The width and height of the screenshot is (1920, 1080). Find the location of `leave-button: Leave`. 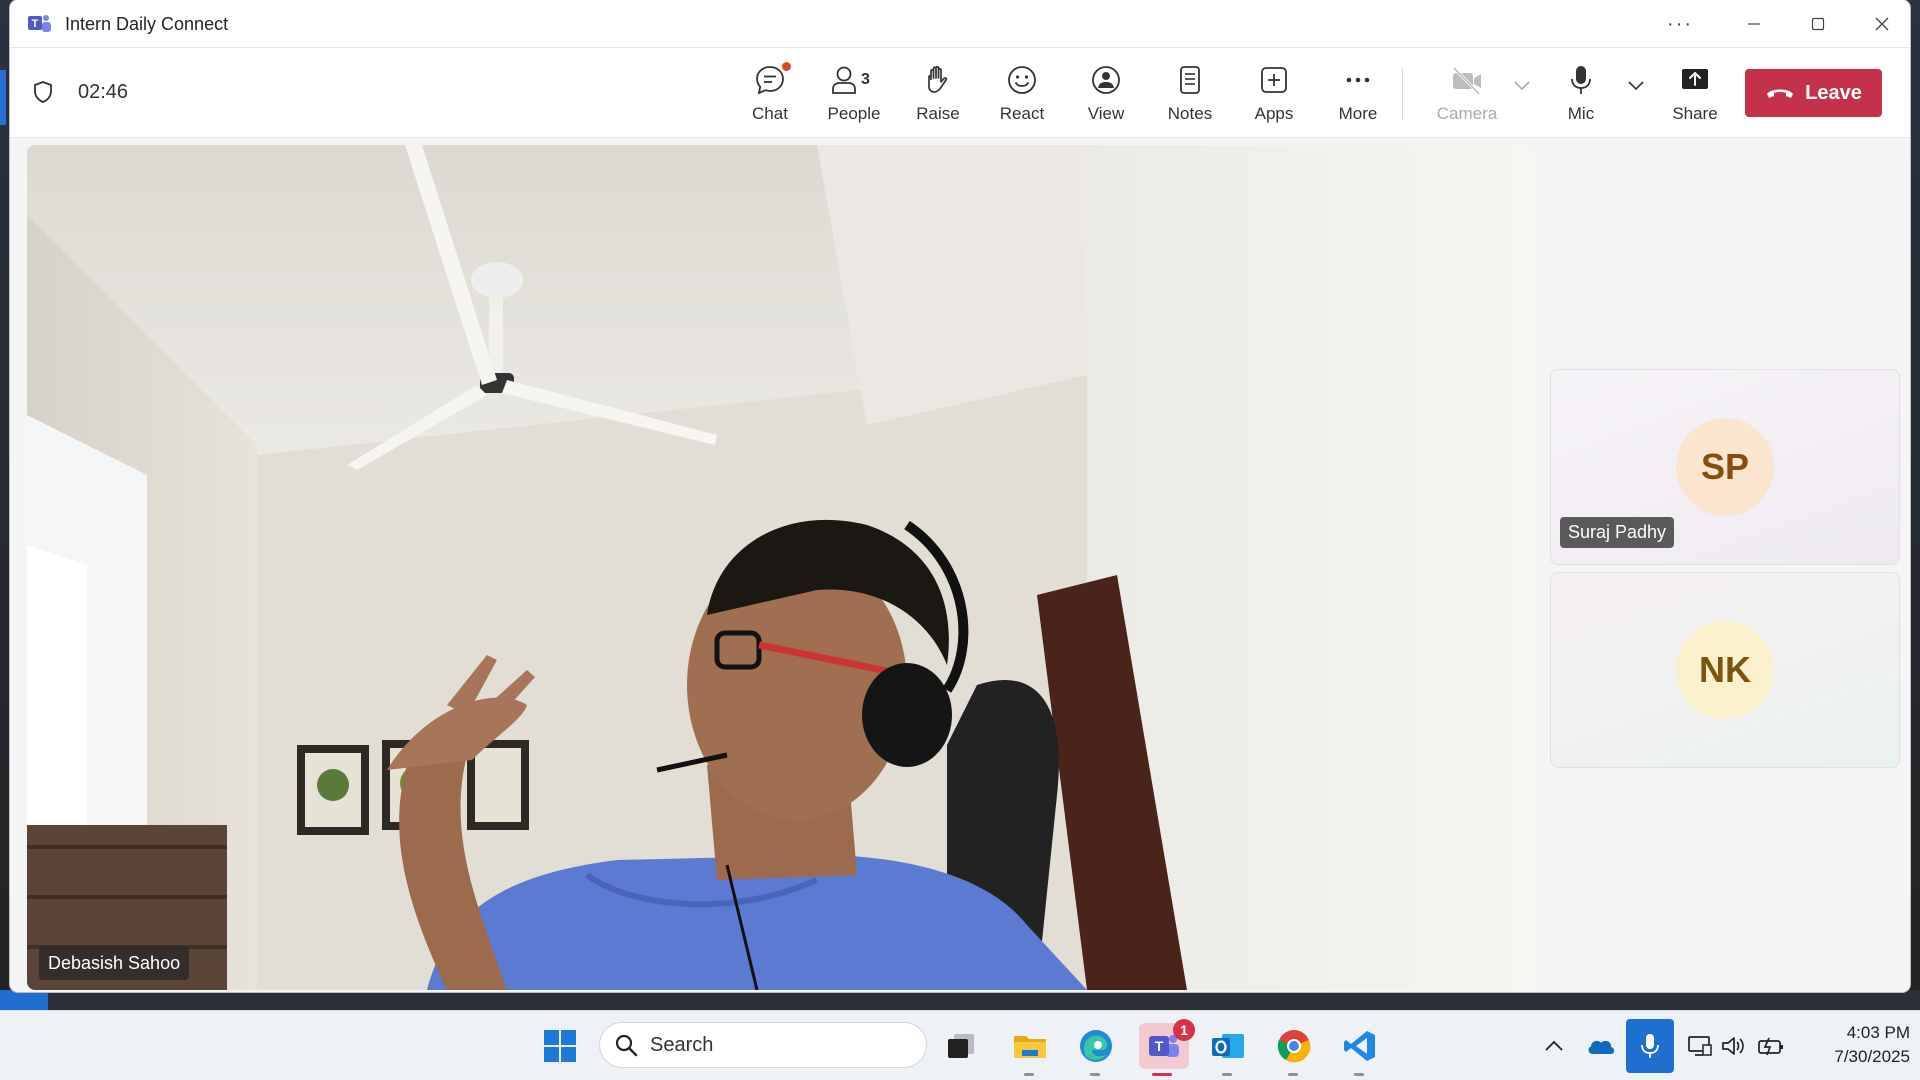

leave-button: Leave is located at coordinates (1813, 93).